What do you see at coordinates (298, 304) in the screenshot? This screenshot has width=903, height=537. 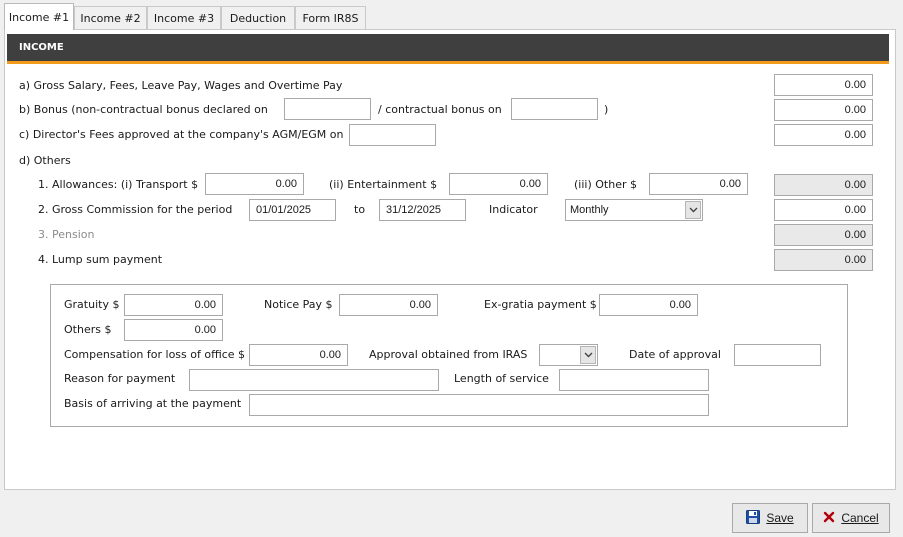 I see `notice-pay-label: Notice Pay $` at bounding box center [298, 304].